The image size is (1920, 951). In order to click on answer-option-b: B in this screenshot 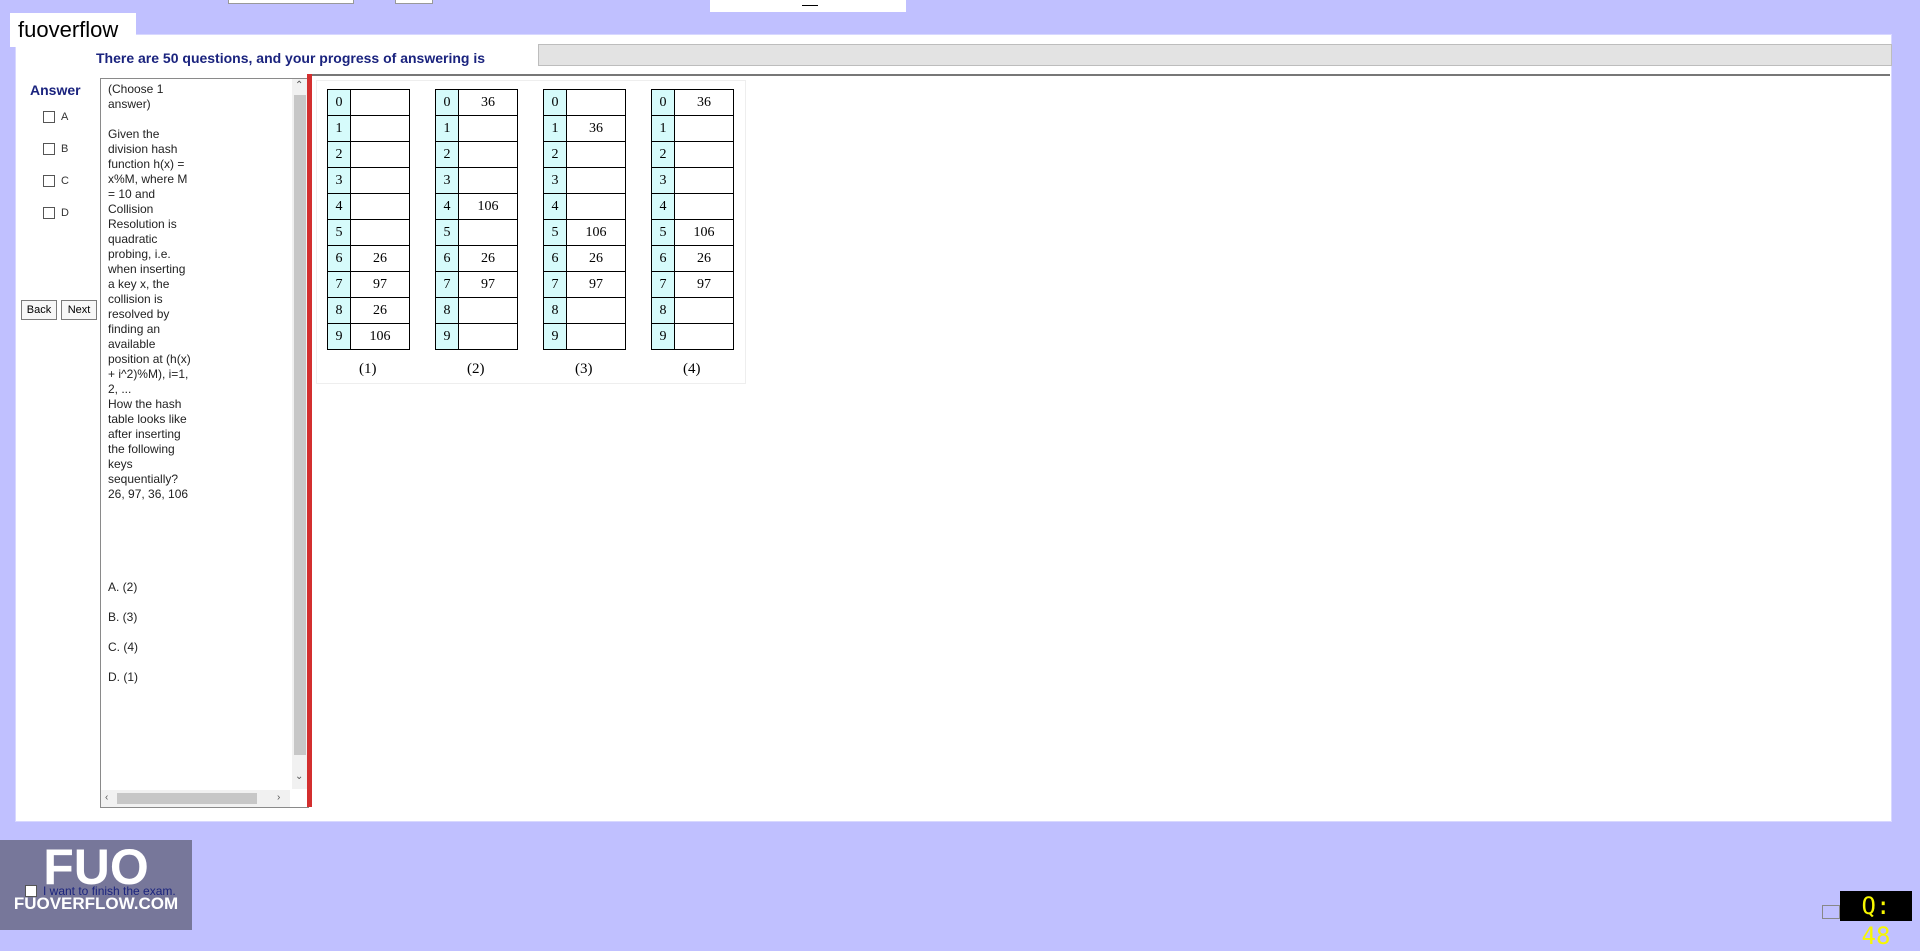, I will do `click(55, 149)`.